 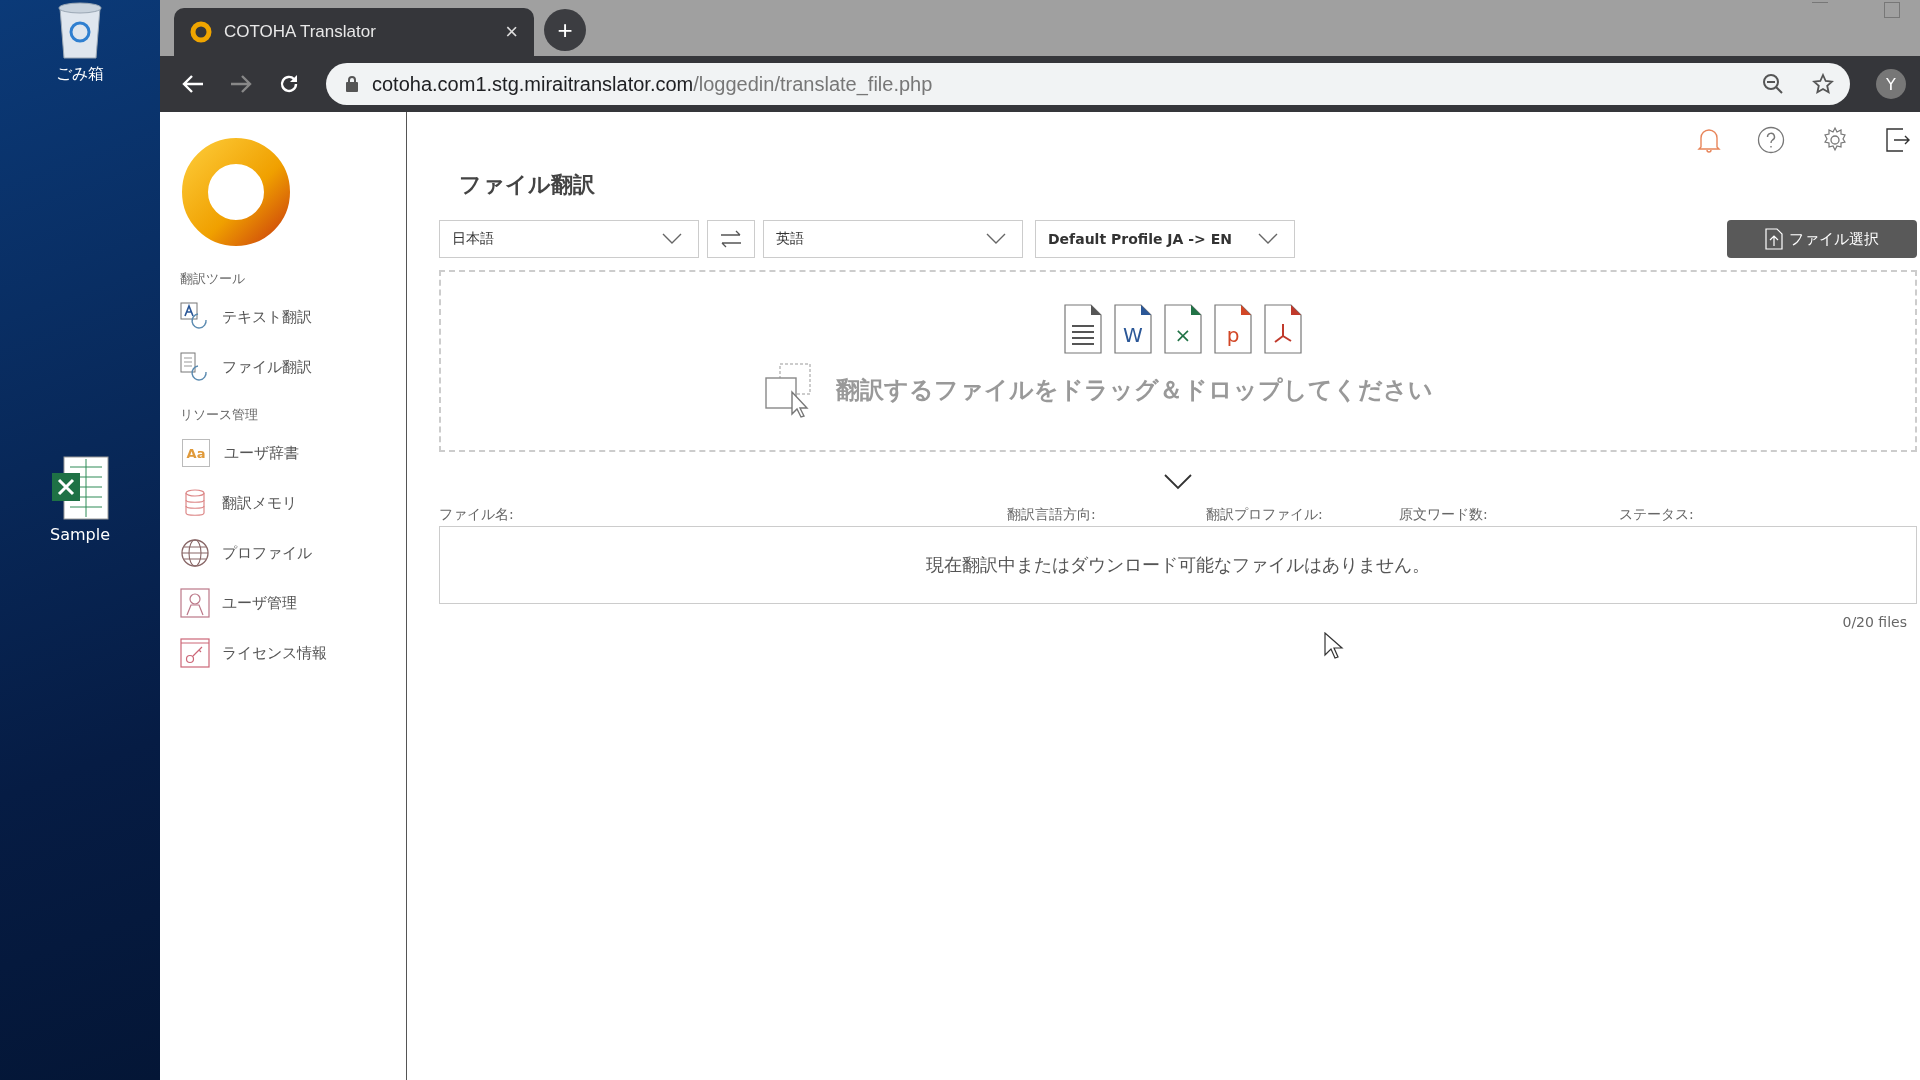 What do you see at coordinates (477, 515) in the screenshot?
I see `column-header: ファイル名:` at bounding box center [477, 515].